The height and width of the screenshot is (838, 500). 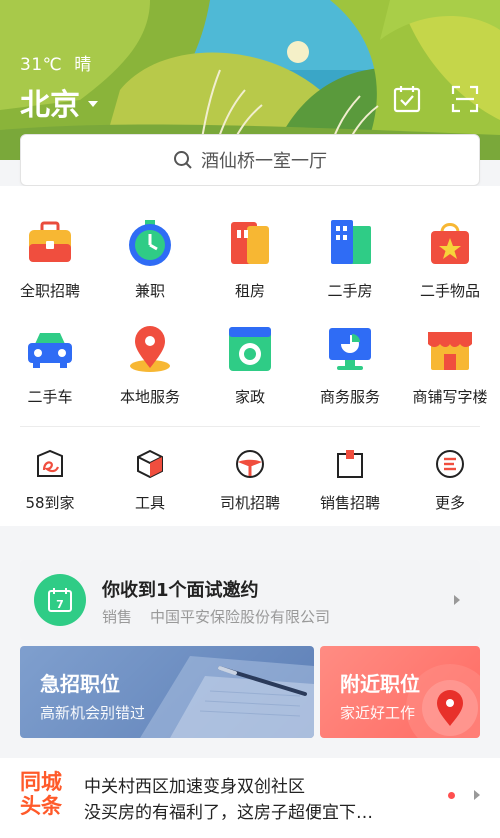 I want to click on caret-down-icon, so click(x=93, y=104).